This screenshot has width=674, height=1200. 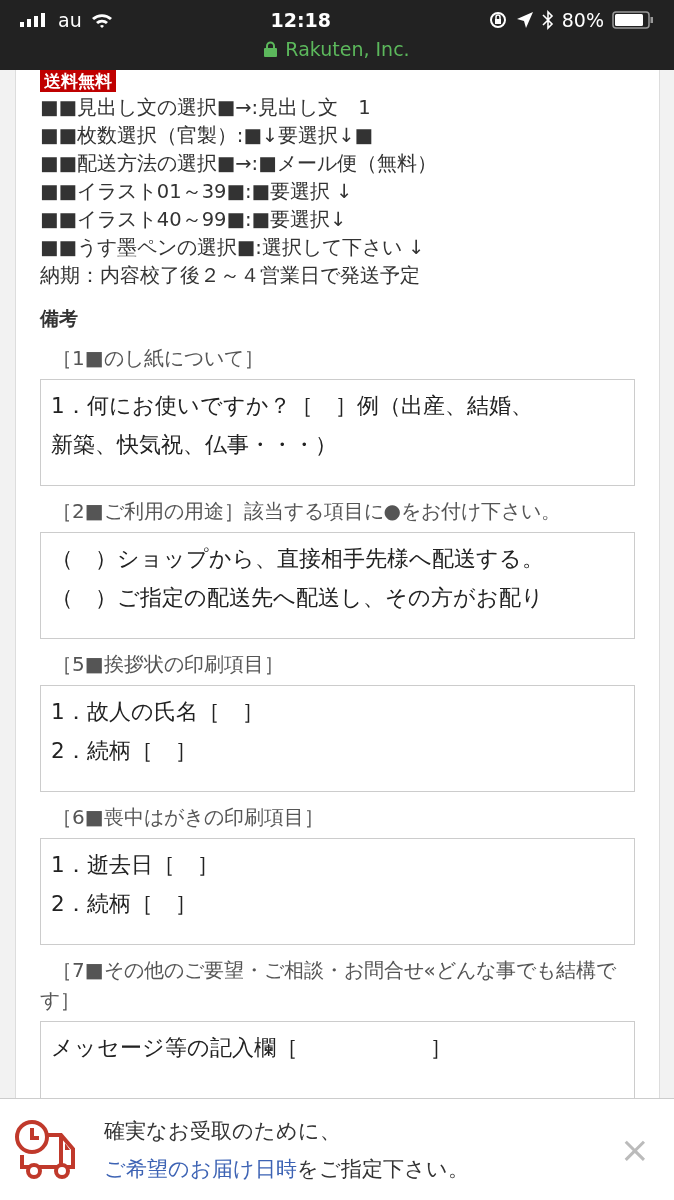 I want to click on battery-icon, so click(x=633, y=20).